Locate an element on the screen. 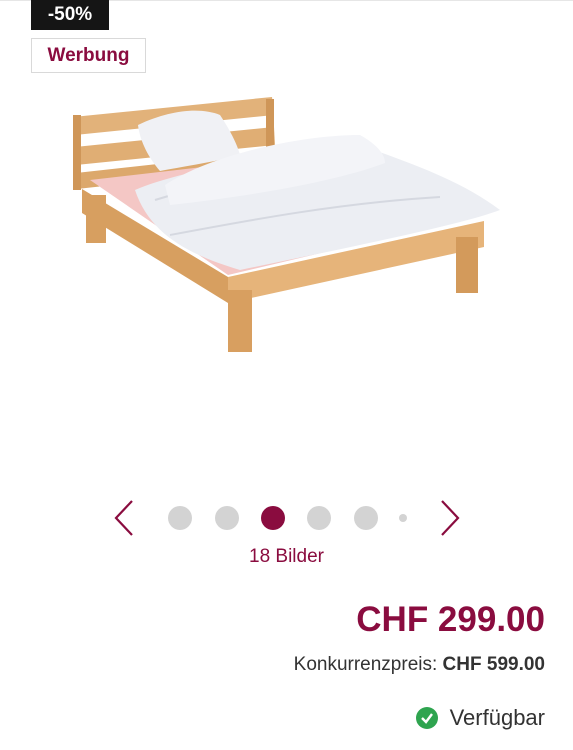 The width and height of the screenshot is (573, 750). image-count-link: 18 Bilder is located at coordinates (286, 557).